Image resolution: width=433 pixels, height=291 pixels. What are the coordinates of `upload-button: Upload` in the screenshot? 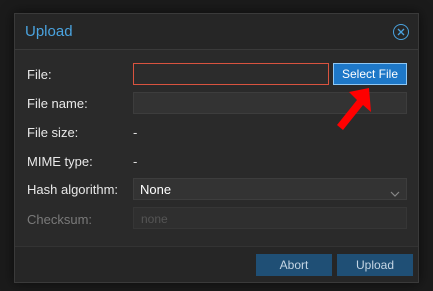 It's located at (375, 265).